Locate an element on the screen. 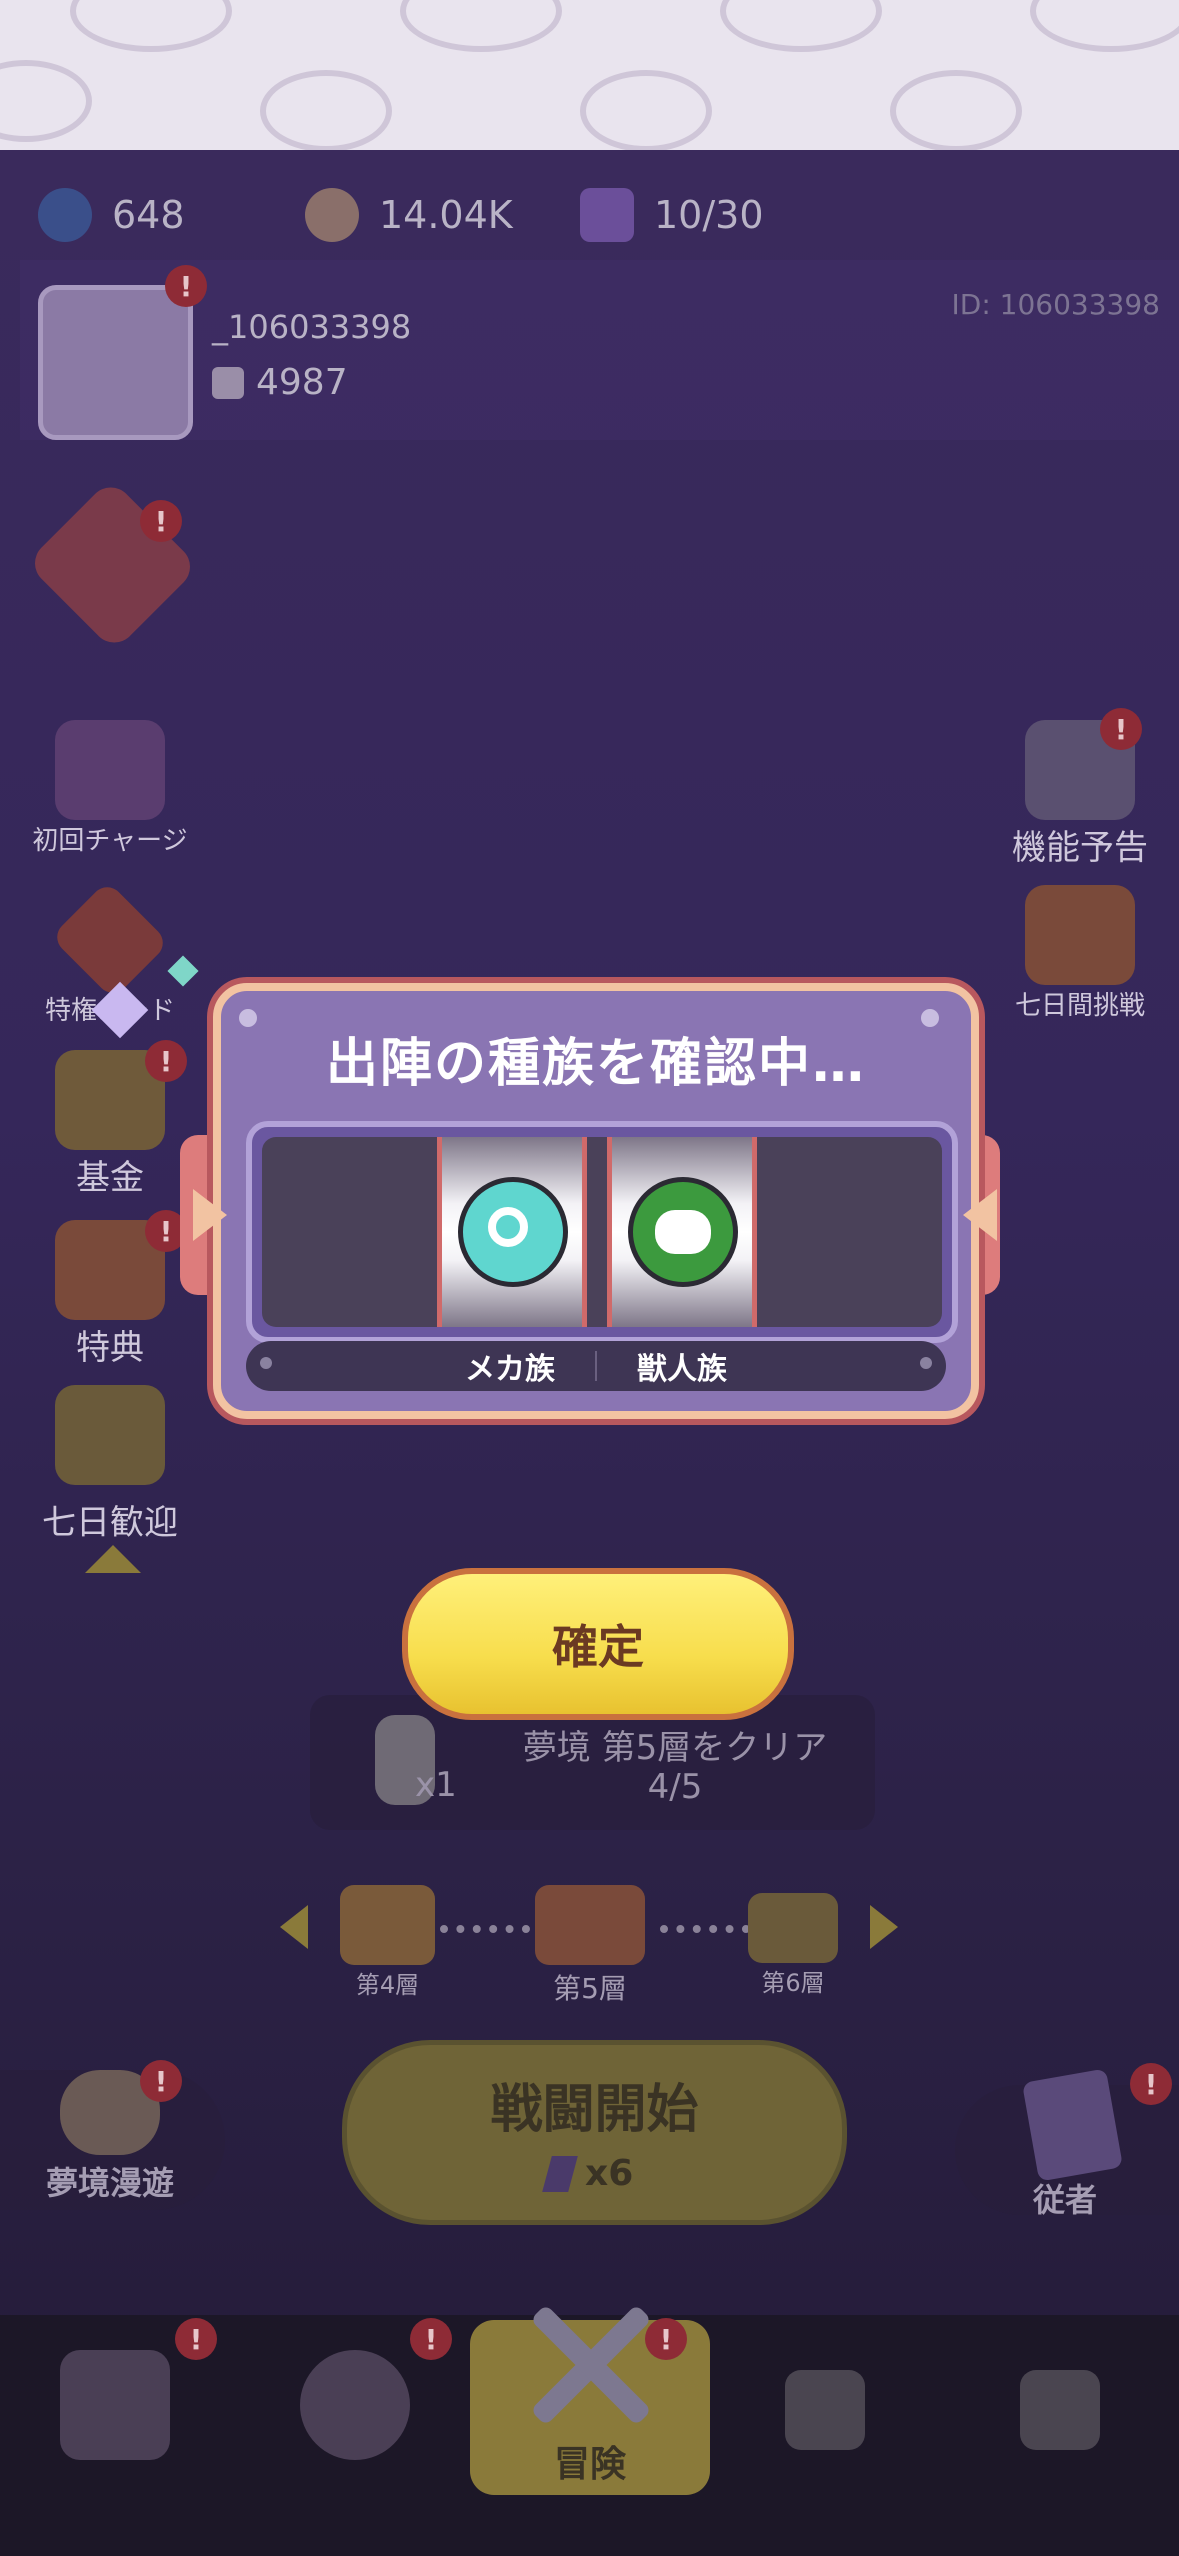  nav-tab-hero is located at coordinates (355, 2405).